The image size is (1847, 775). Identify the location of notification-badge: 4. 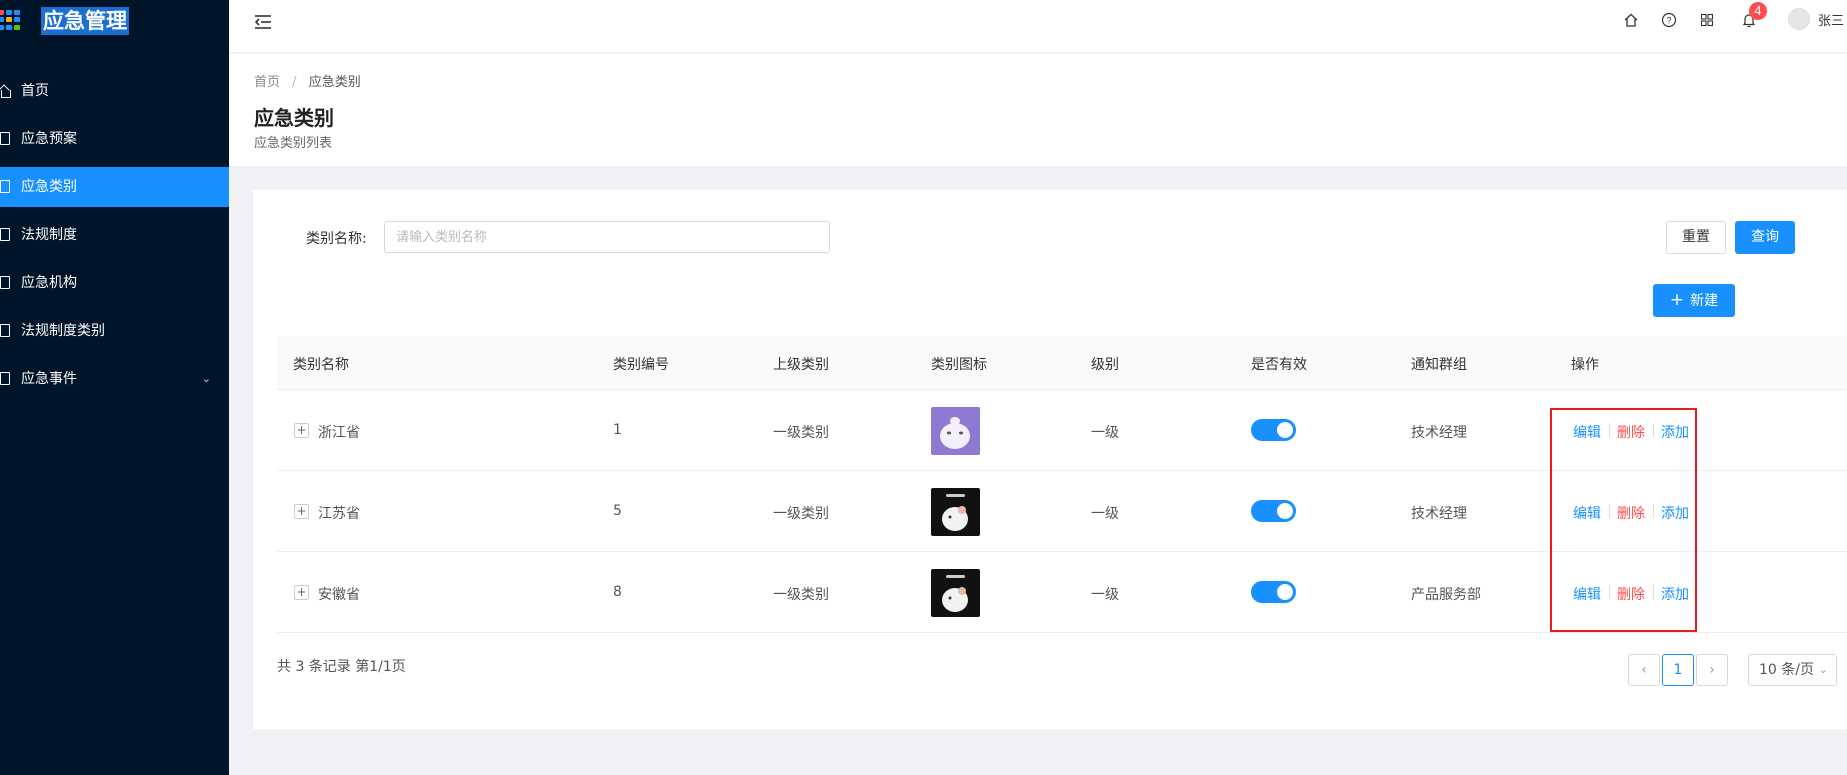
(1758, 11).